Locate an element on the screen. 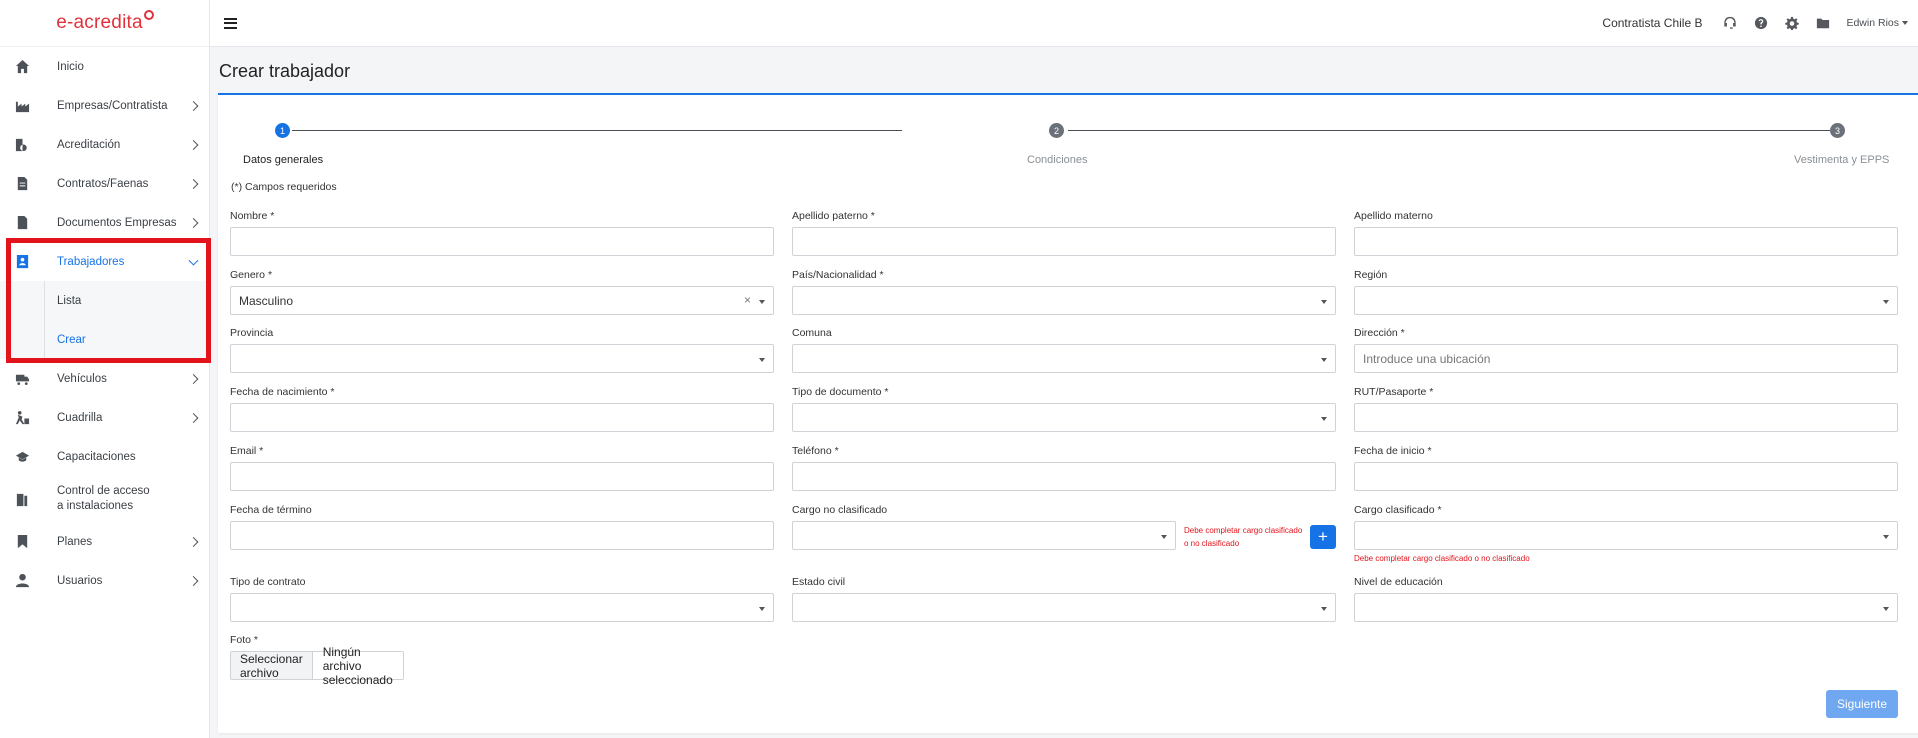 Image resolution: width=1918 pixels, height=738 pixels. fecha-nacimiento-input is located at coordinates (502, 417).